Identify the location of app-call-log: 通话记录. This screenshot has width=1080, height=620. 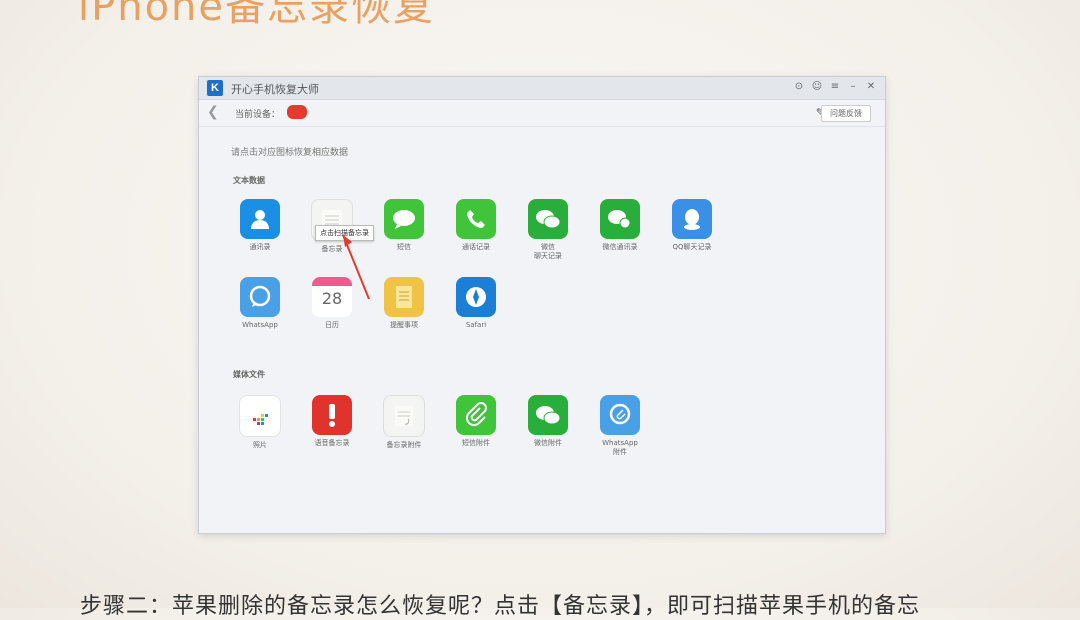
(476, 225).